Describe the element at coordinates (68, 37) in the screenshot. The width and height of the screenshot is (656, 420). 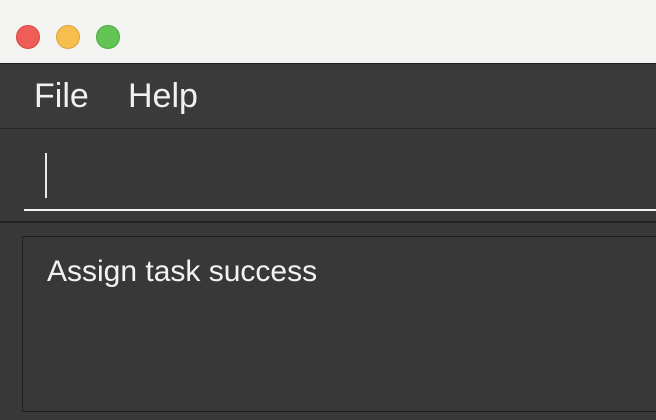
I see `minimize-window-button` at that location.